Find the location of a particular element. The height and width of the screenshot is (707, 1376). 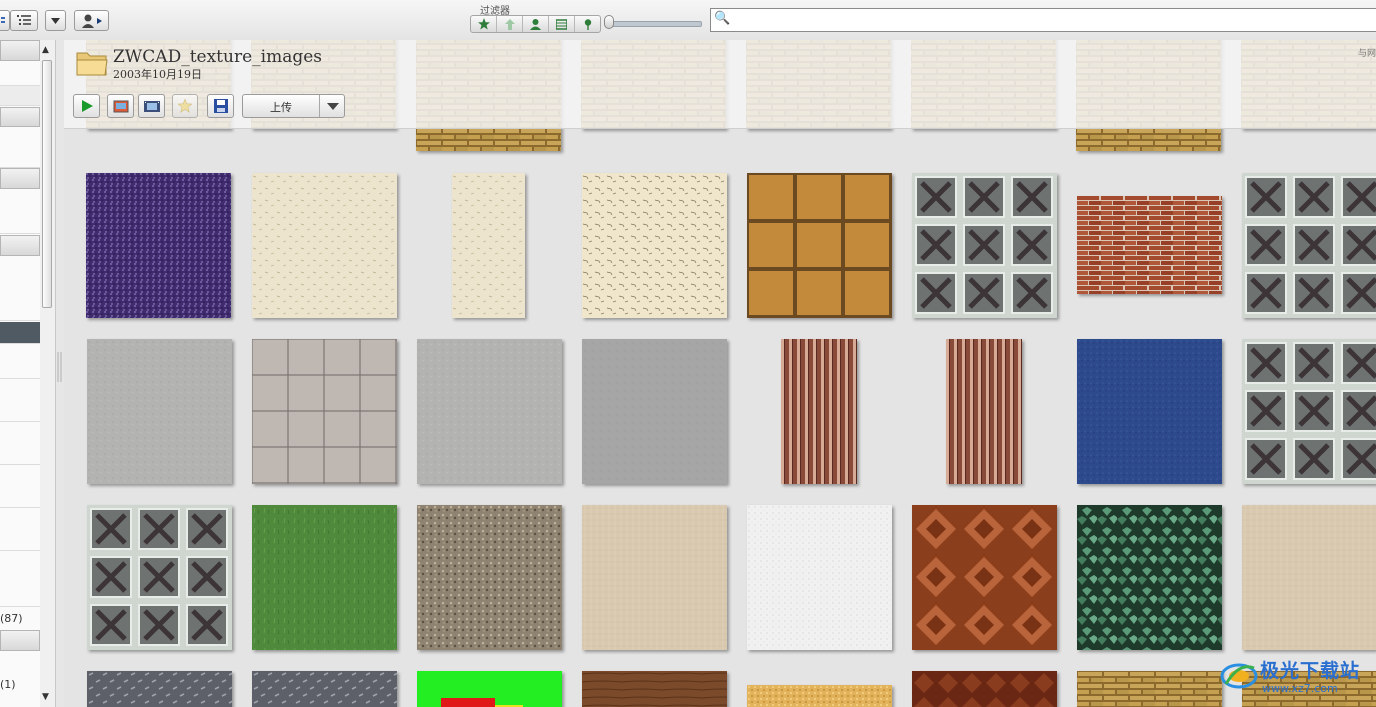

search-box: 🔍 is located at coordinates (1043, 20).